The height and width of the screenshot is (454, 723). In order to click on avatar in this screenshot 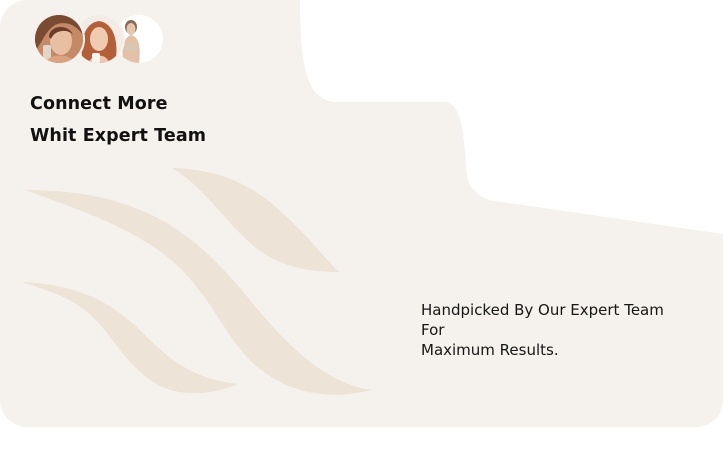, I will do `click(59, 39)`.